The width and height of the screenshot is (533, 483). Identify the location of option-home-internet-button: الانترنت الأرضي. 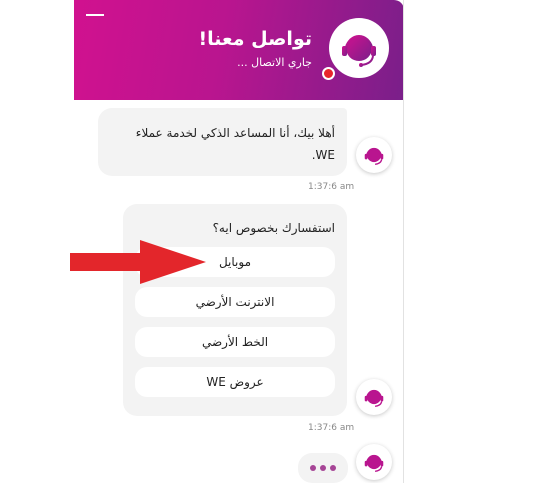
(235, 302).